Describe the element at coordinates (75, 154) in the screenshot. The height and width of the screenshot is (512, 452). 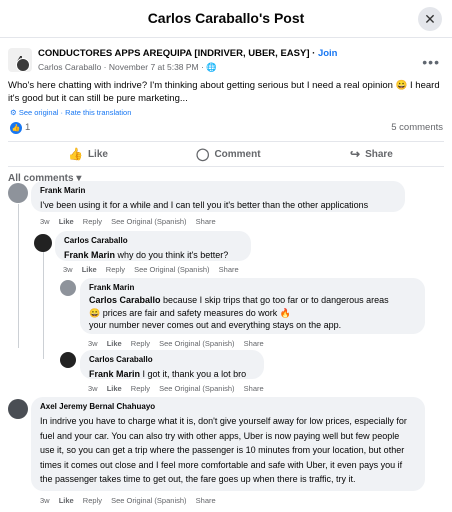
I see `thumbs-up-icon: 👍` at that location.